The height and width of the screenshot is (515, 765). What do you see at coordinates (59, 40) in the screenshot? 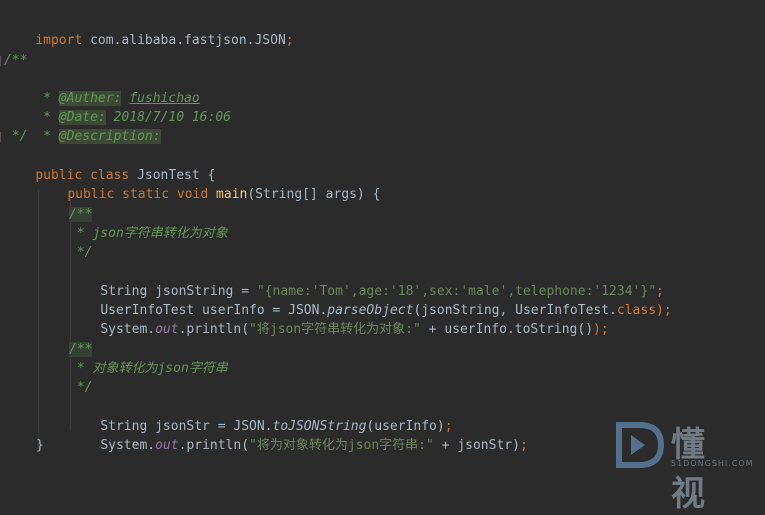
I see `keyword: import` at bounding box center [59, 40].